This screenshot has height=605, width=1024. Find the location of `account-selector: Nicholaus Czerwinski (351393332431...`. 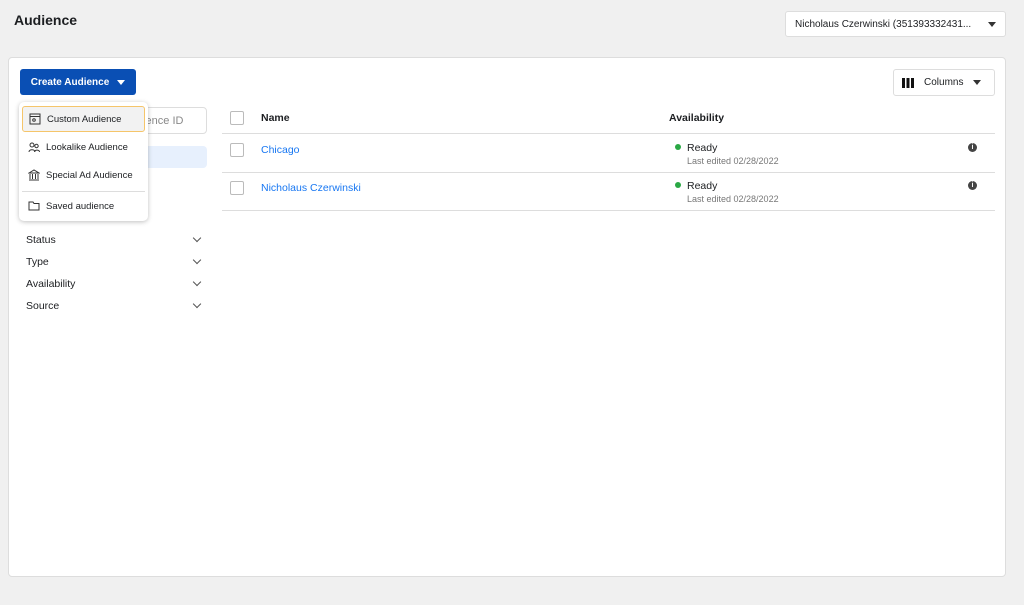

account-selector: Nicholaus Czerwinski (351393332431... is located at coordinates (895, 24).